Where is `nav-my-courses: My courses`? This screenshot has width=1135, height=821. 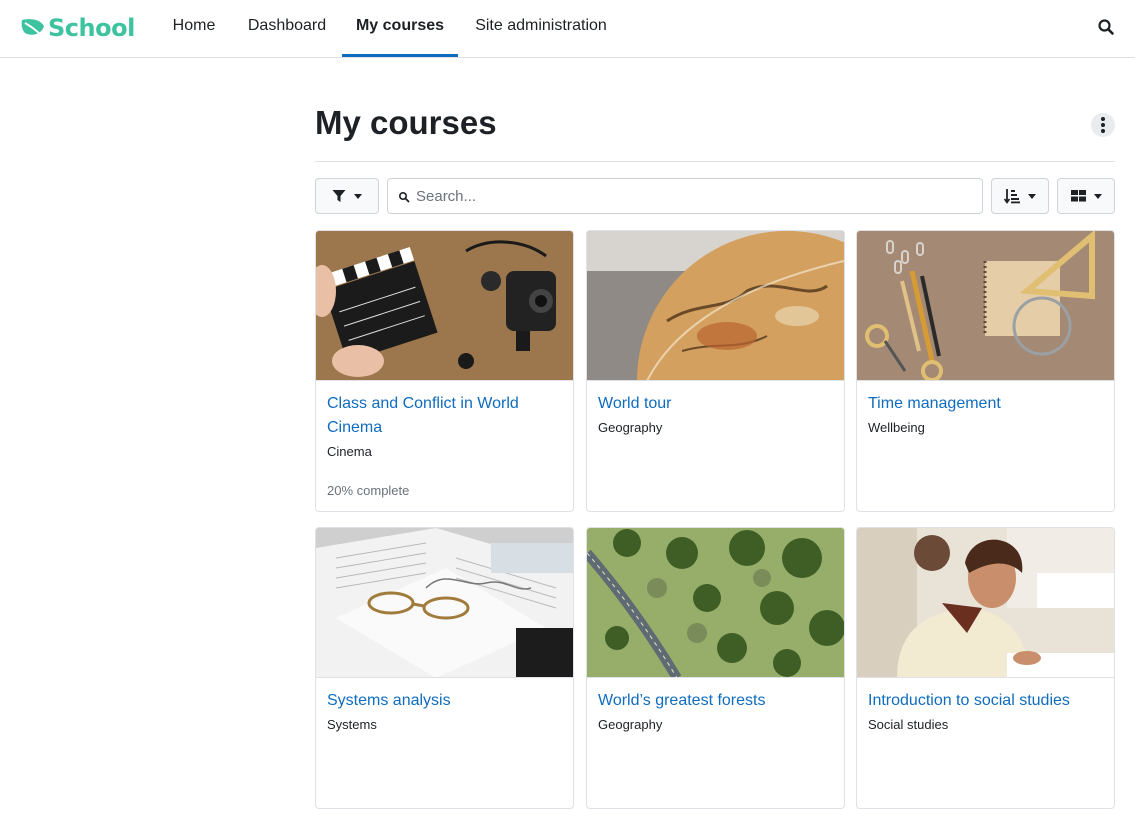
nav-my-courses: My courses is located at coordinates (400, 29).